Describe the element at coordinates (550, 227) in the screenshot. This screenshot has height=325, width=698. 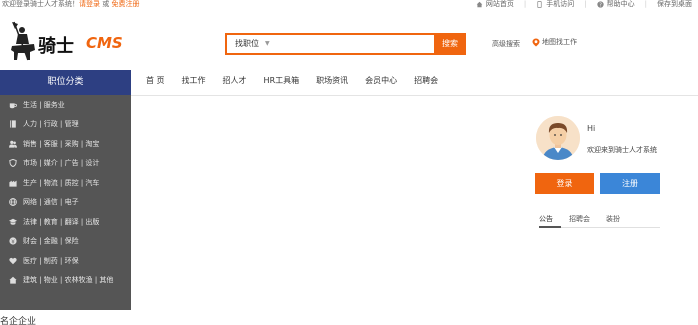
I see `active-tab-indicator` at that location.